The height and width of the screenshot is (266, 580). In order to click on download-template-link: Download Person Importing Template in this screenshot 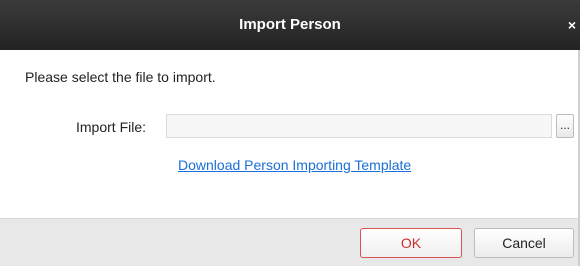, I will do `click(294, 165)`.